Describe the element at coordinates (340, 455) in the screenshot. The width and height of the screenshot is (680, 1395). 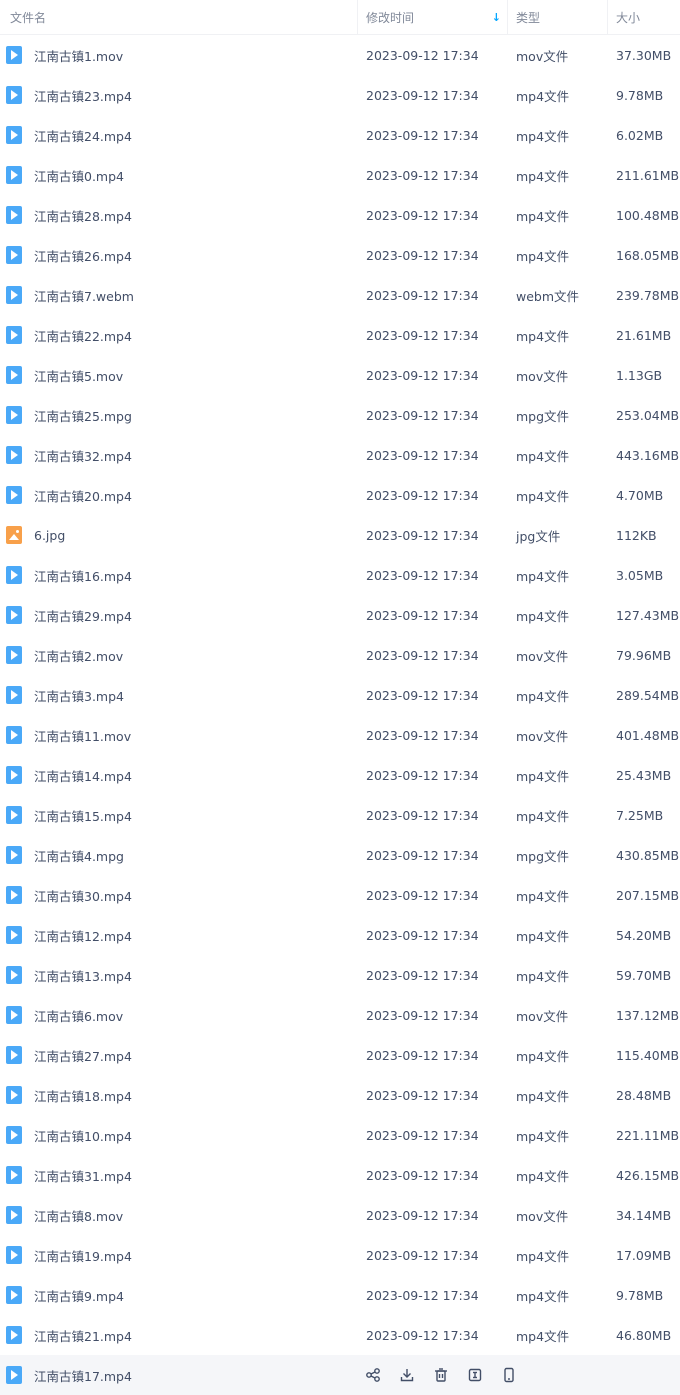
I see `table-row: 江南古镇32.mp4 2023-09-12 17:34 mp4文件 443.16MB` at that location.